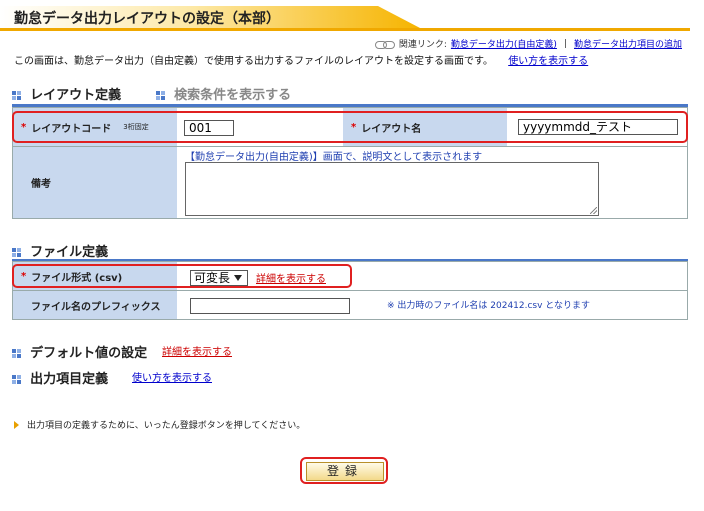  What do you see at coordinates (352, 15) in the screenshot?
I see `page-title-band: 勤怠データ出力レイアウトの設定（本部）` at bounding box center [352, 15].